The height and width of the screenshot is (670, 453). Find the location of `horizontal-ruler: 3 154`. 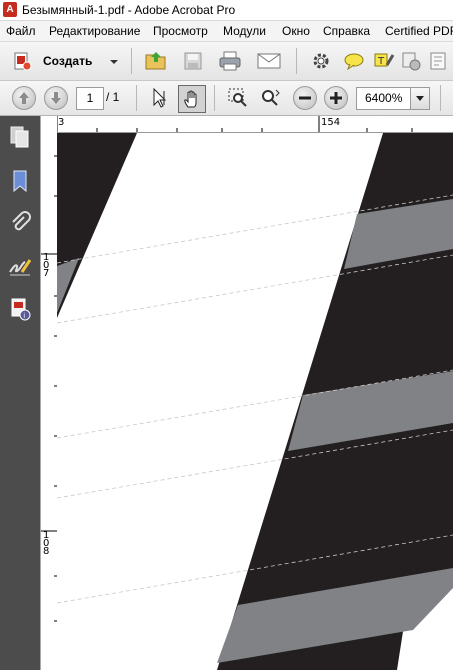

horizontal-ruler: 3 154 is located at coordinates (255, 124).